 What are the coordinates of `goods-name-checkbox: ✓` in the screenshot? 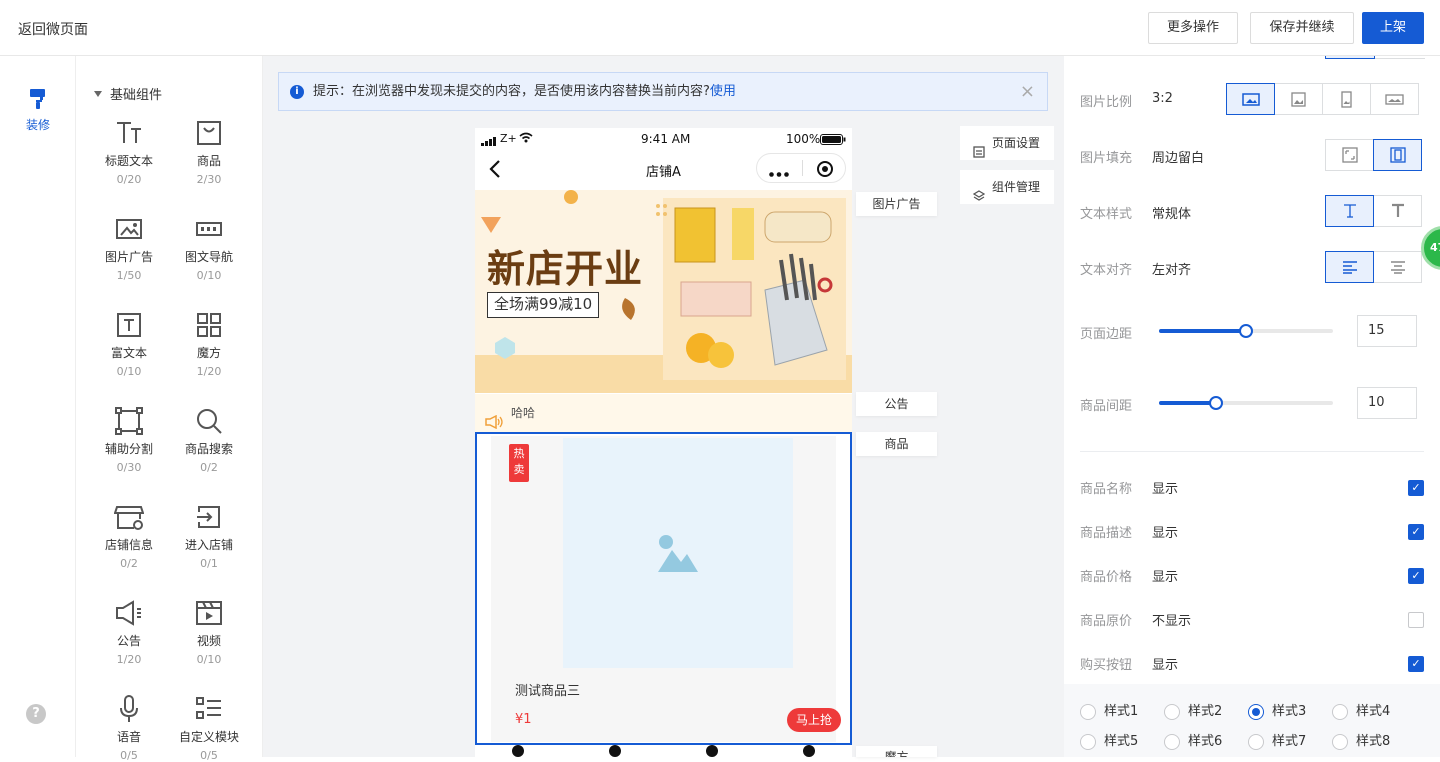 It's located at (1416, 488).